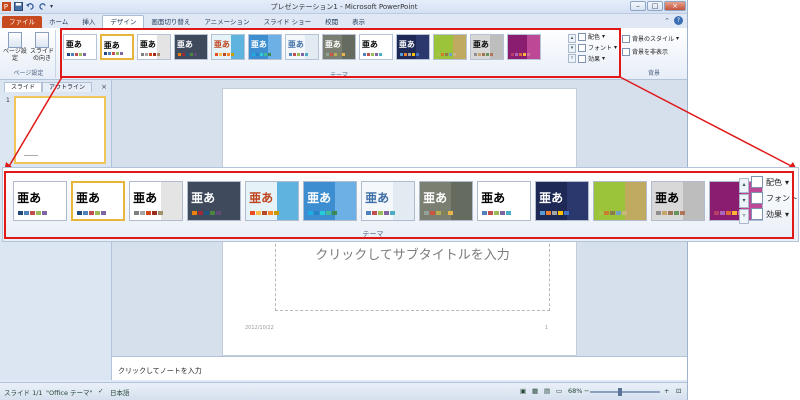  I want to click on slide-orientation-icon, so click(42, 40).